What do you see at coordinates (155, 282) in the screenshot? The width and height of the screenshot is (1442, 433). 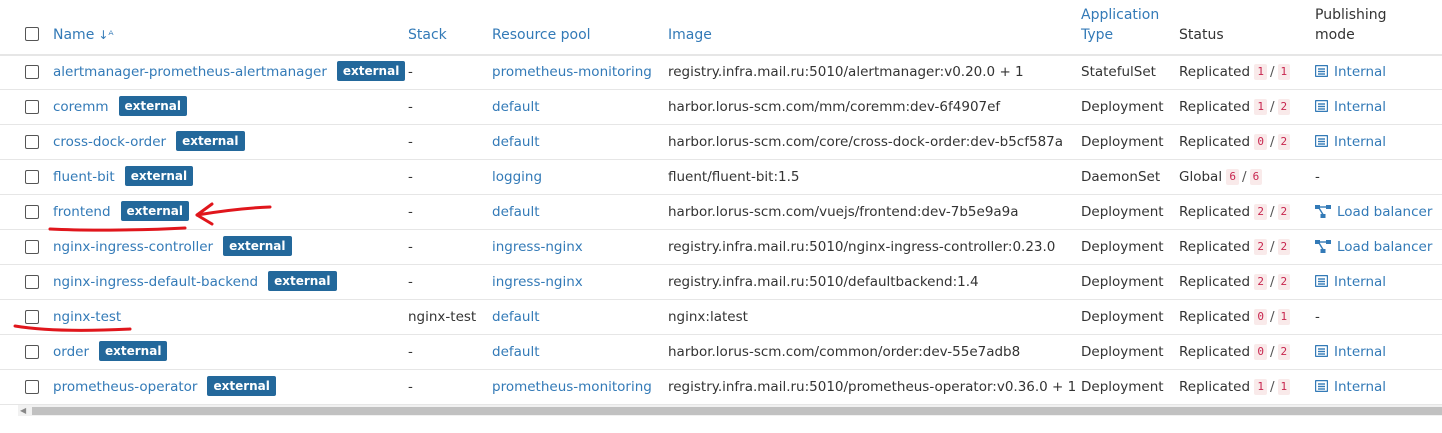 I see `service-name-link: nginx-ingress-default-backend` at bounding box center [155, 282].